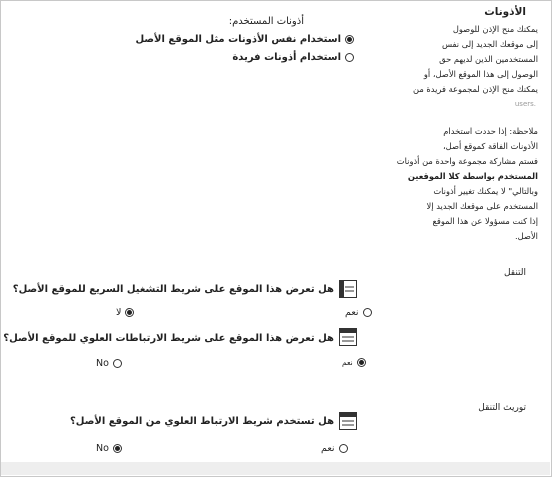  I want to click on quick-launch-no-option: لا, so click(125, 312).